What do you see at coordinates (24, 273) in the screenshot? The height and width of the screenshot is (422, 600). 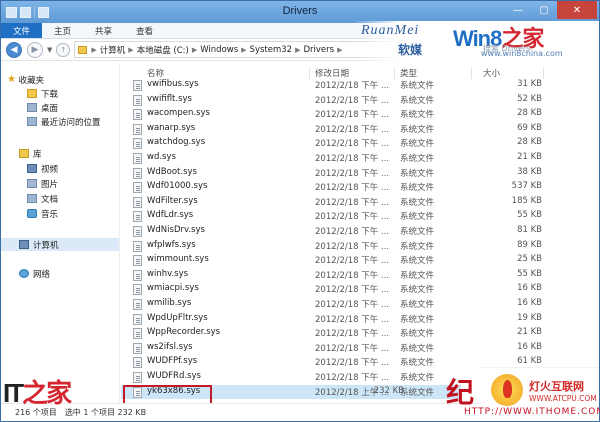 I see `network-icon` at bounding box center [24, 273].